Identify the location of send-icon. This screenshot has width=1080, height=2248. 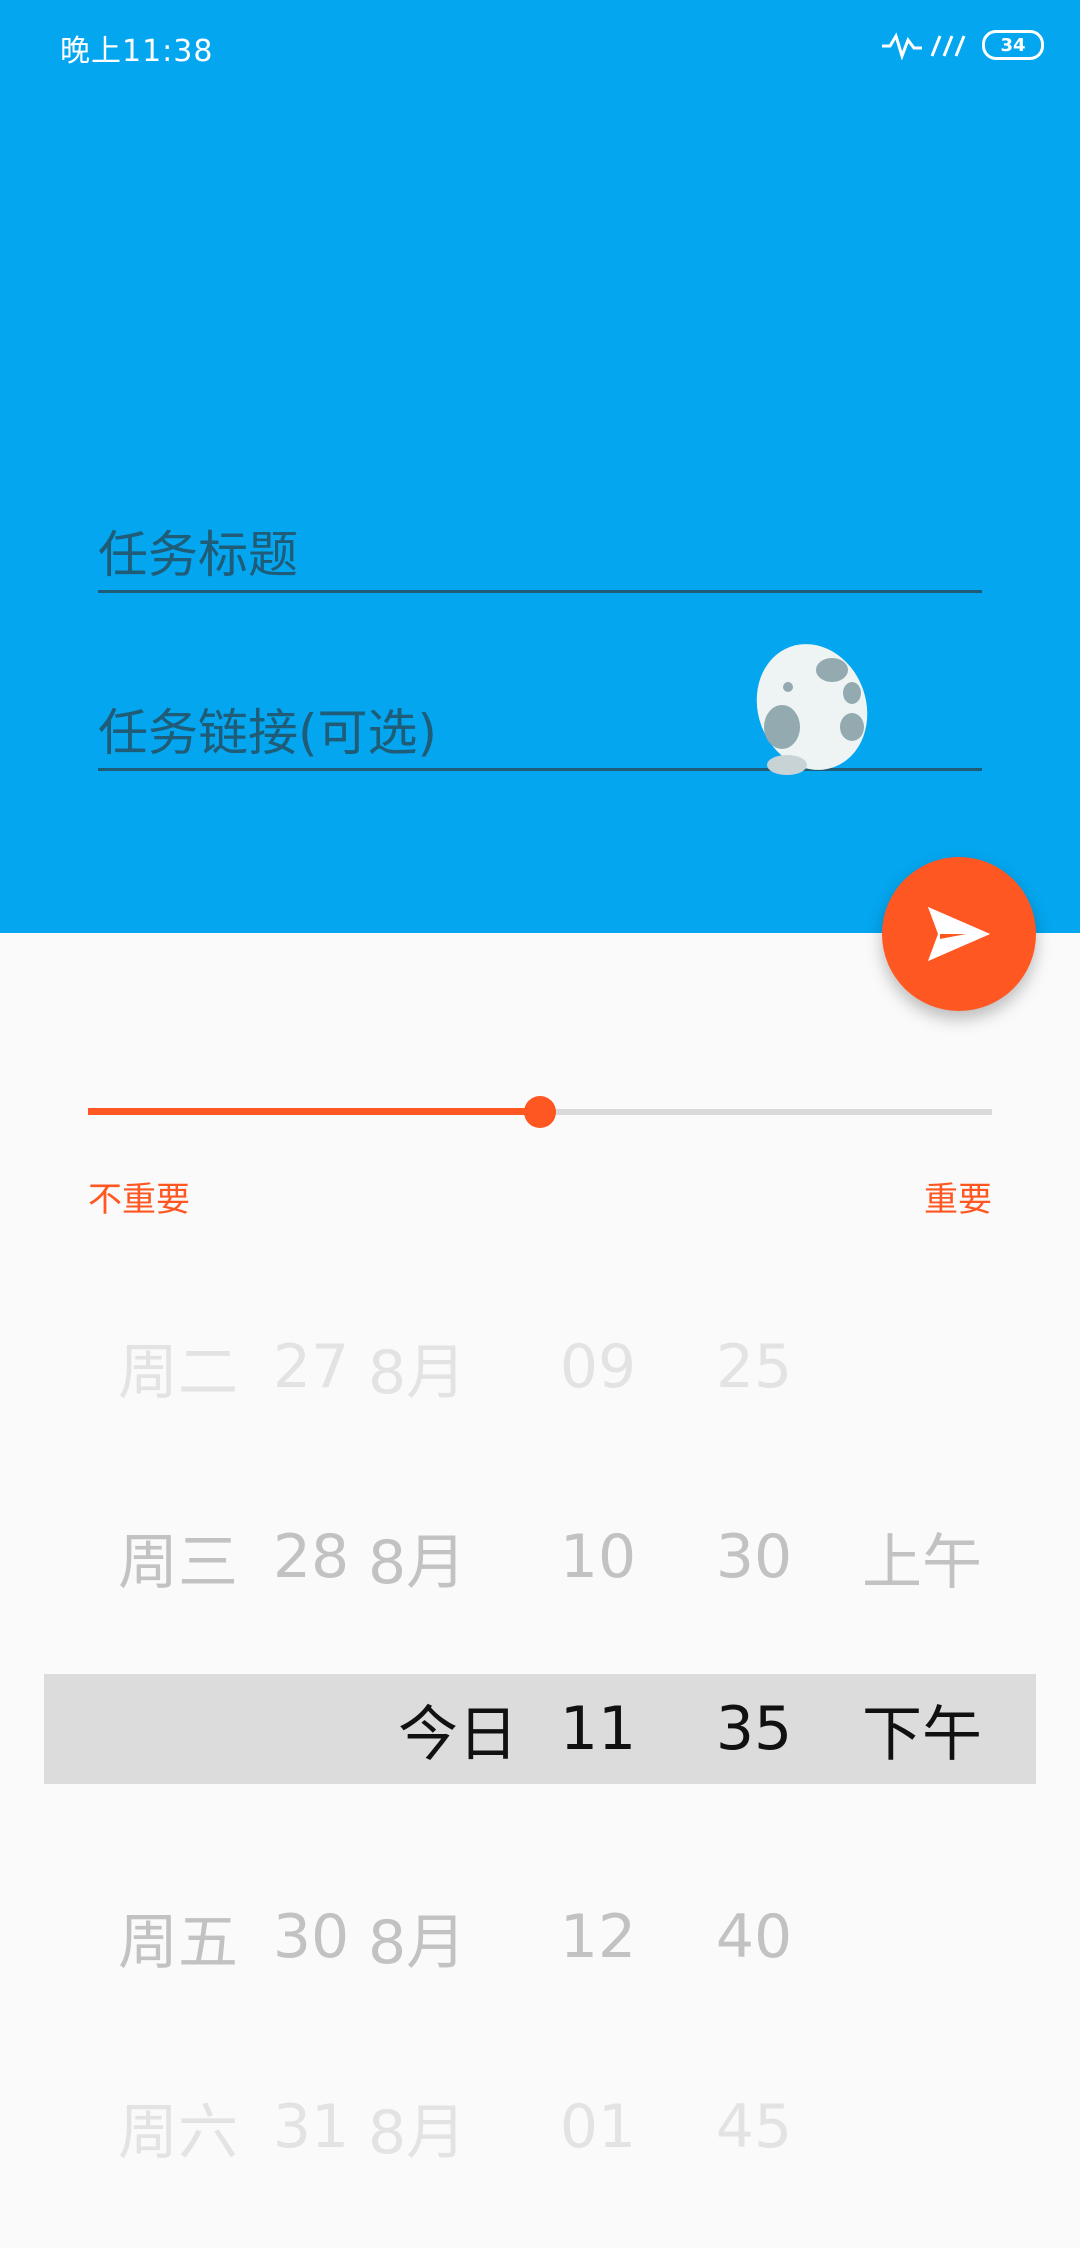
(959, 934).